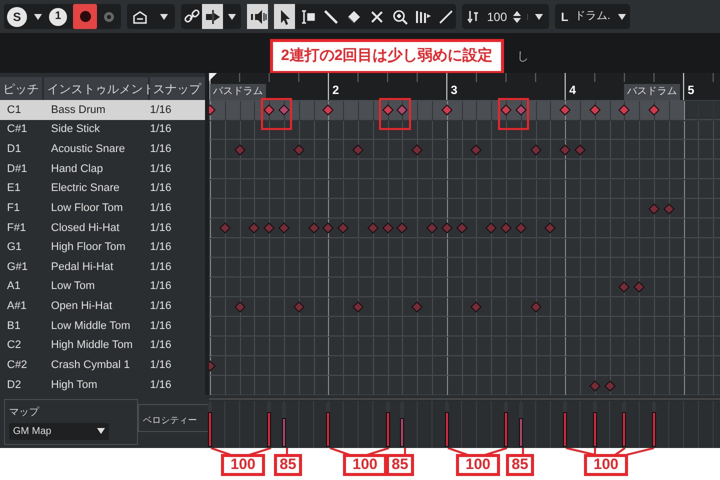  I want to click on instrument-row: C1 Bass Drum 1/16, so click(102, 110).